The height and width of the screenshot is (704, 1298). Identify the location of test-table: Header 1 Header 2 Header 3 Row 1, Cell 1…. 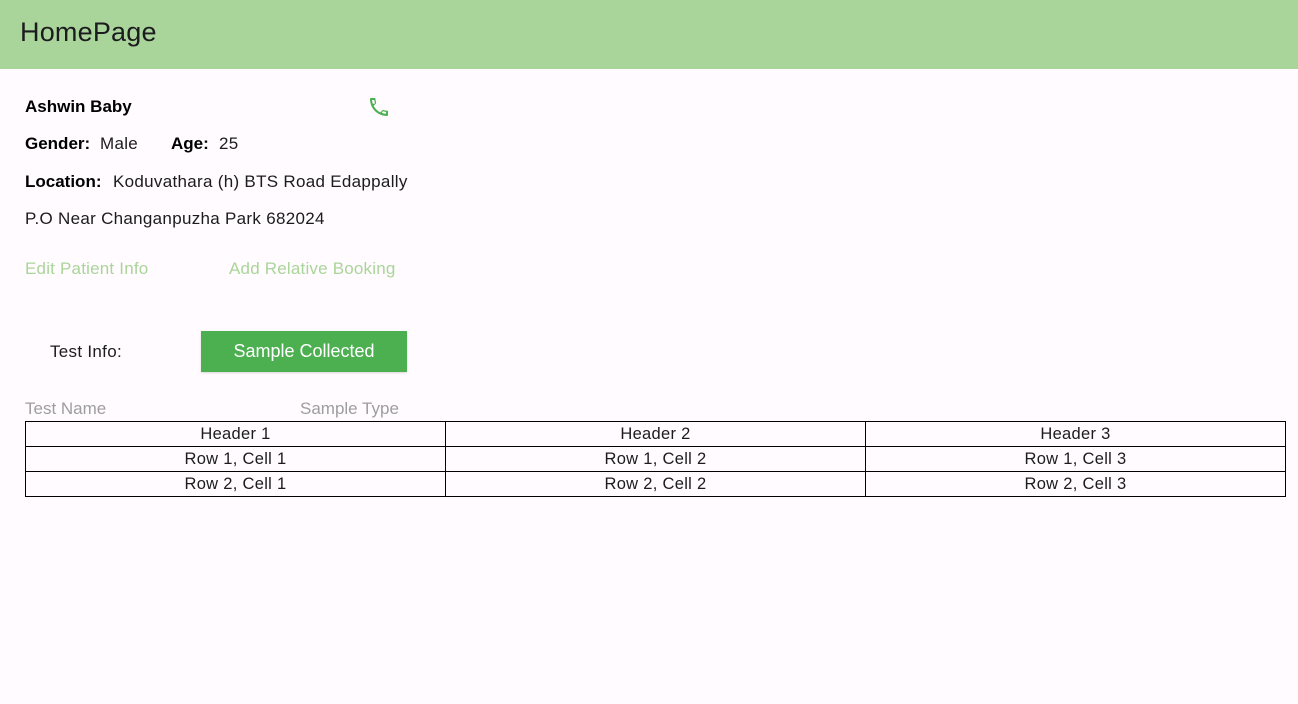
(655, 459).